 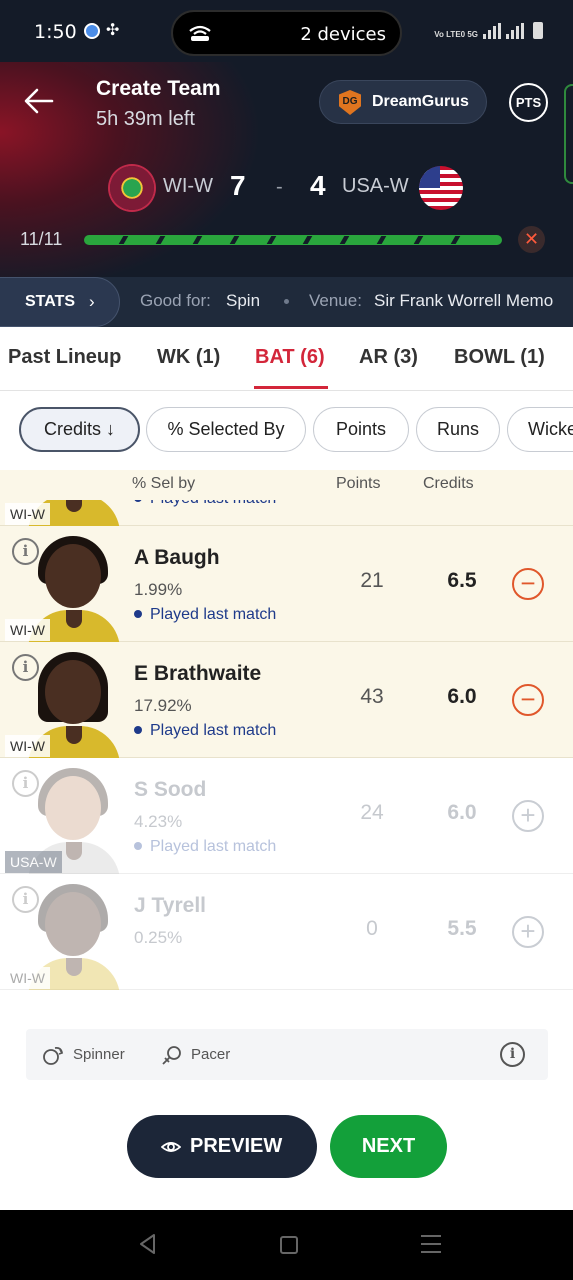 What do you see at coordinates (492, 31) in the screenshot?
I see `signal-icon` at bounding box center [492, 31].